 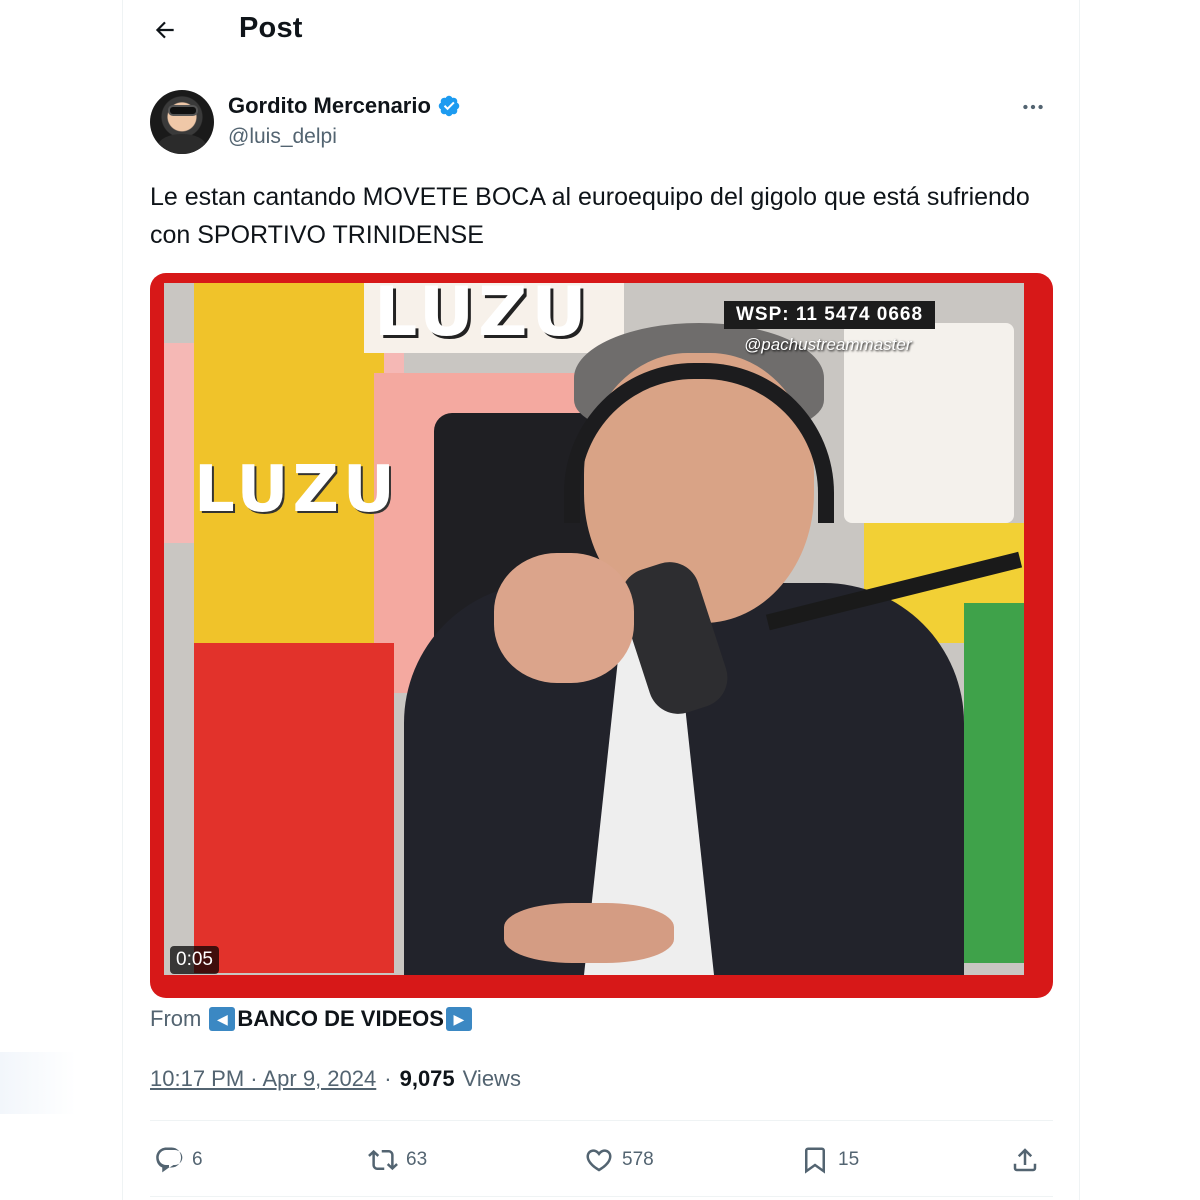 I want to click on share-icon, so click(x=1025, y=1160).